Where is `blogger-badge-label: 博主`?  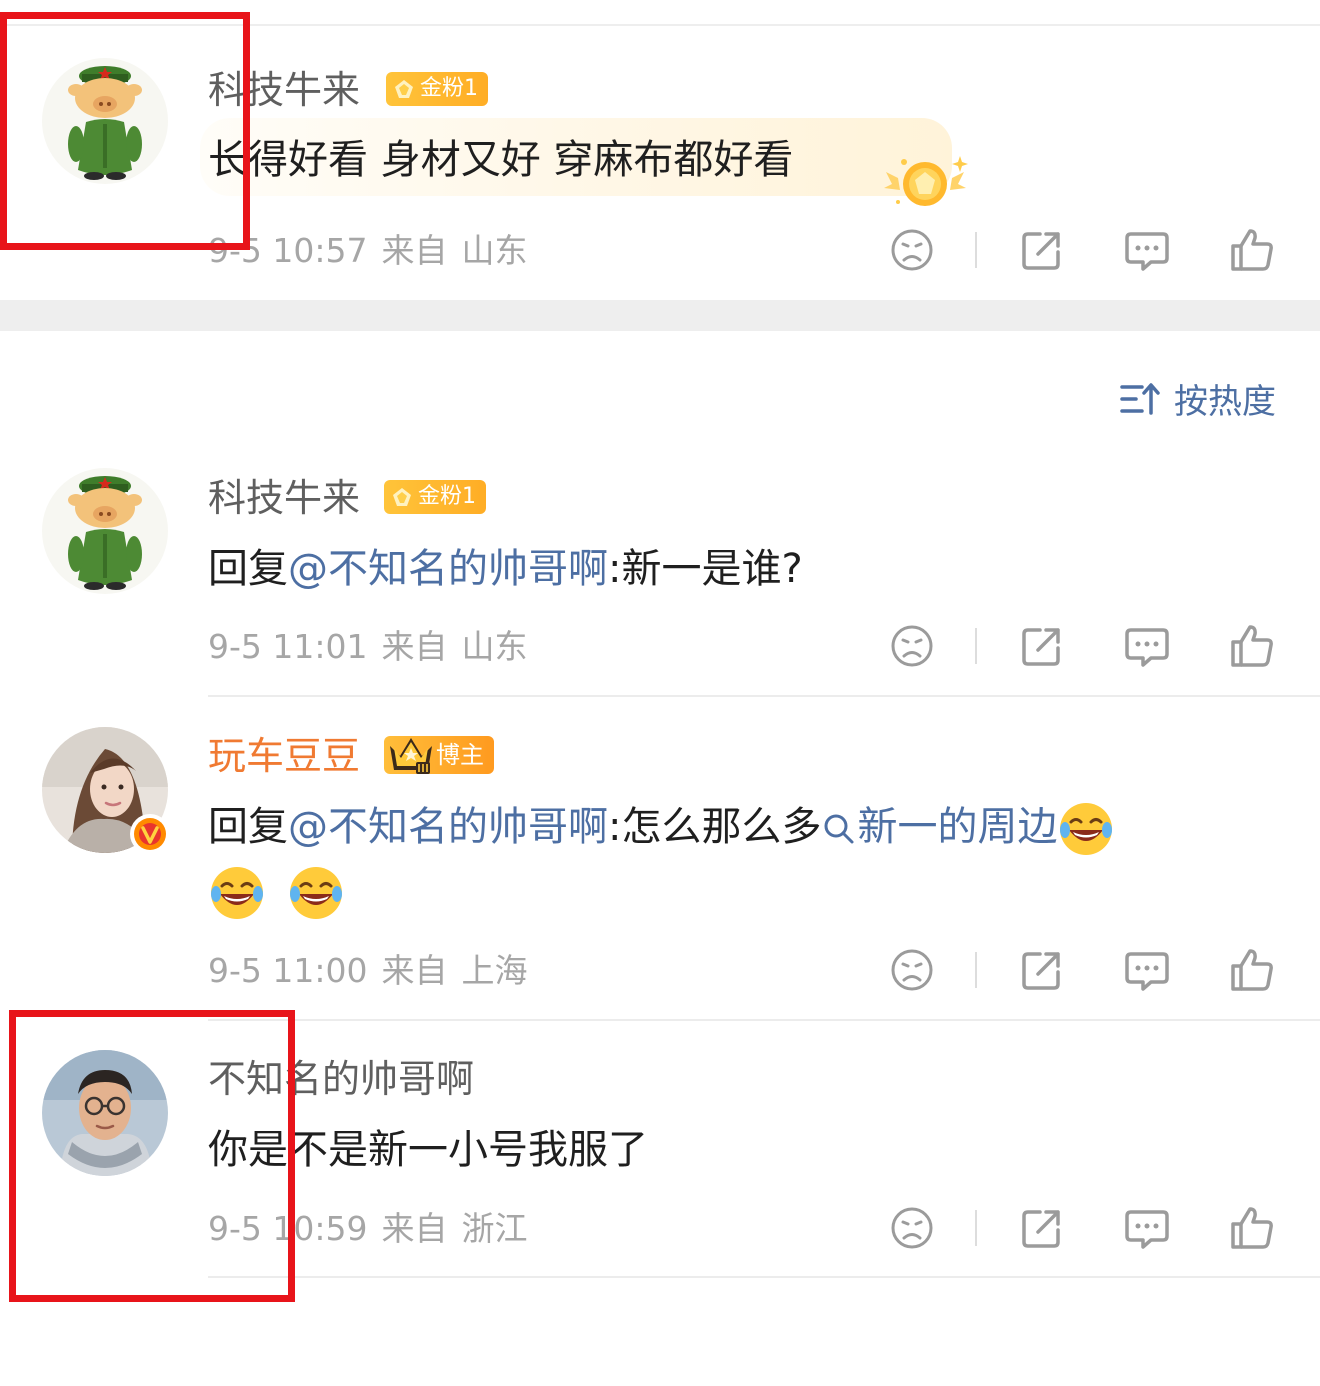 blogger-badge-label: 博主 is located at coordinates (460, 755).